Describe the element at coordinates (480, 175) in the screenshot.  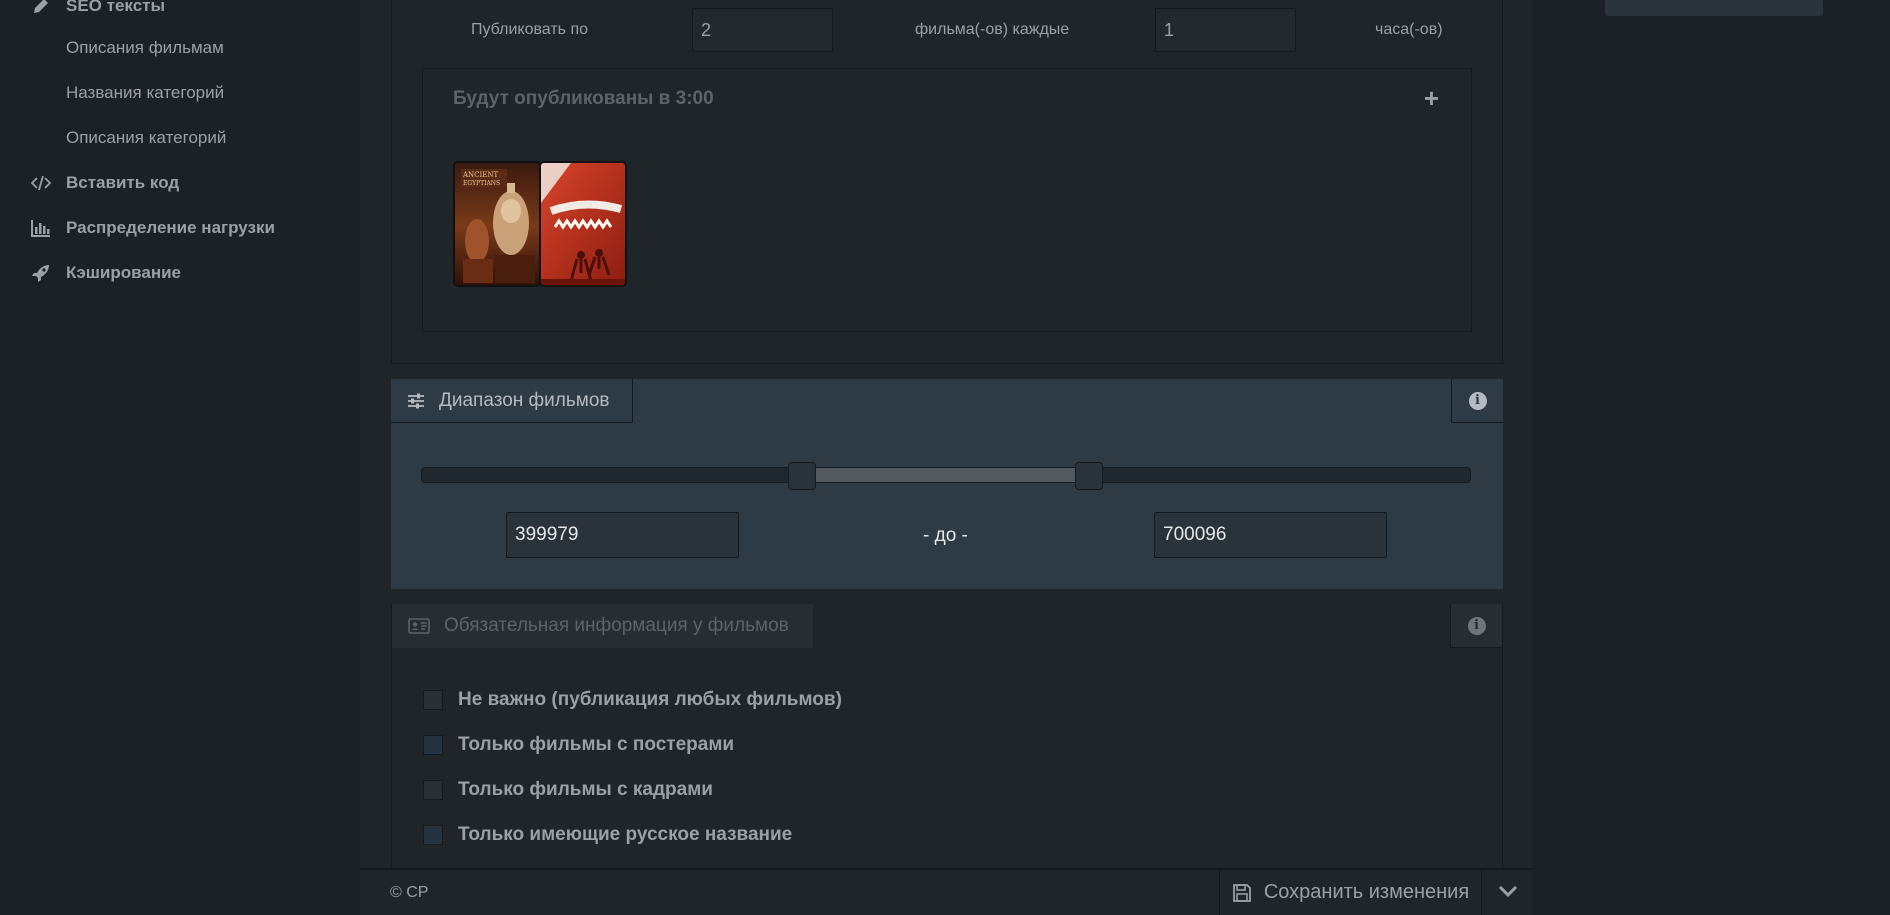
I see `svg-text: ANCIENT` at that location.